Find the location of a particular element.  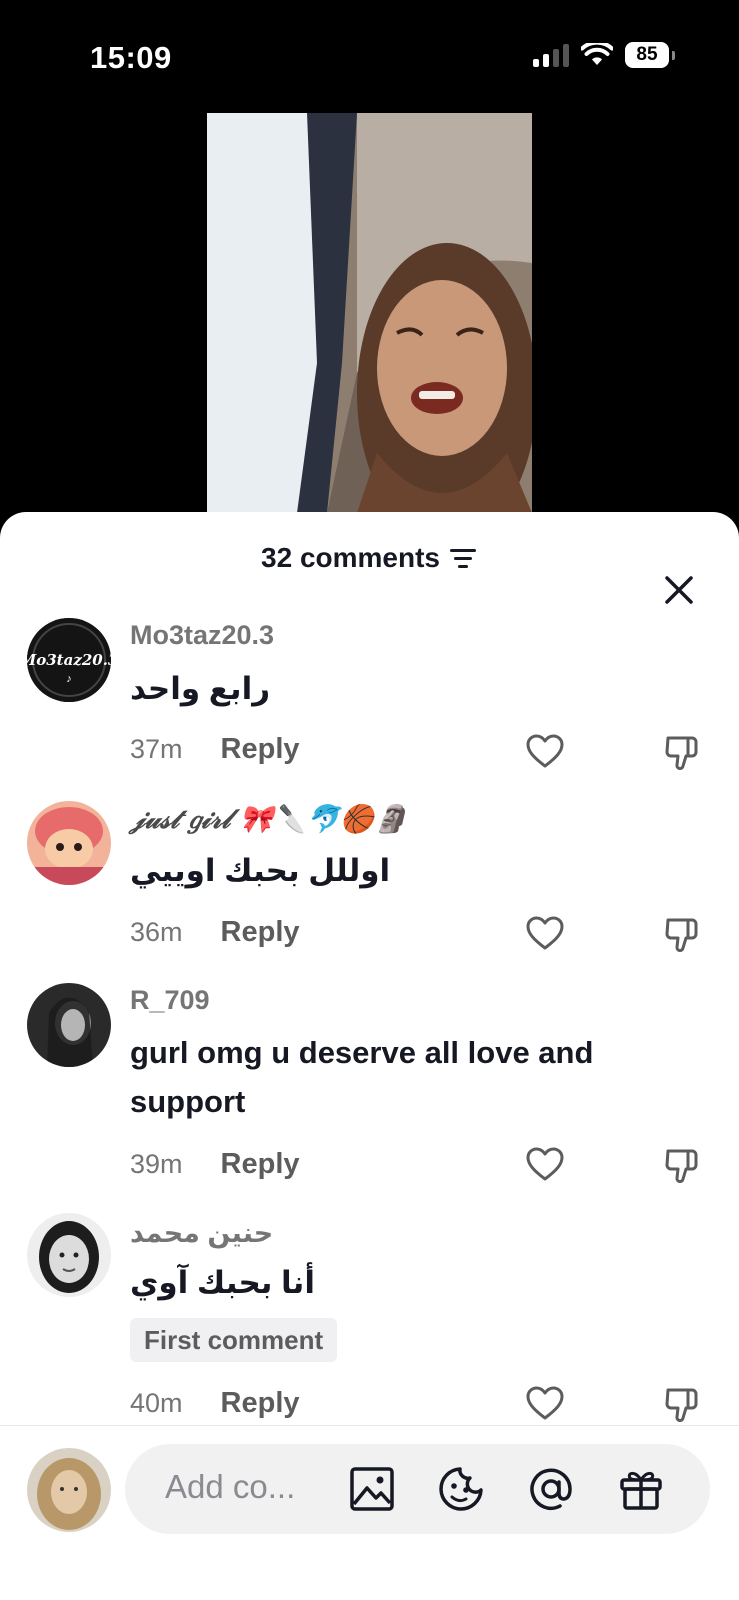

battery-indicator: 85 is located at coordinates (650, 55).